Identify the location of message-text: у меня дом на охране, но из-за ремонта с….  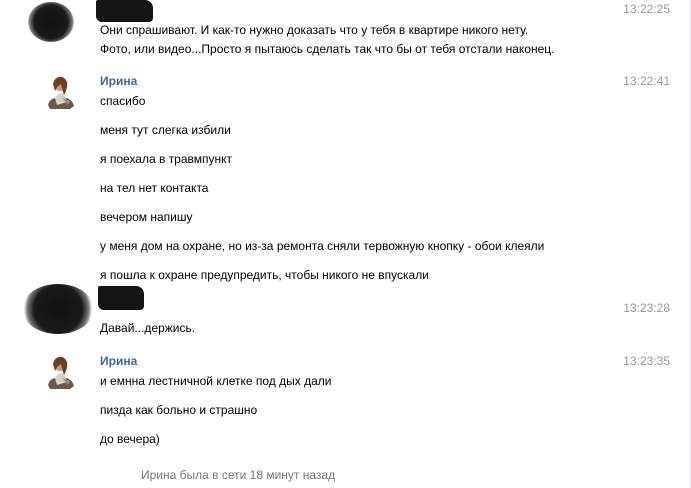
(322, 246).